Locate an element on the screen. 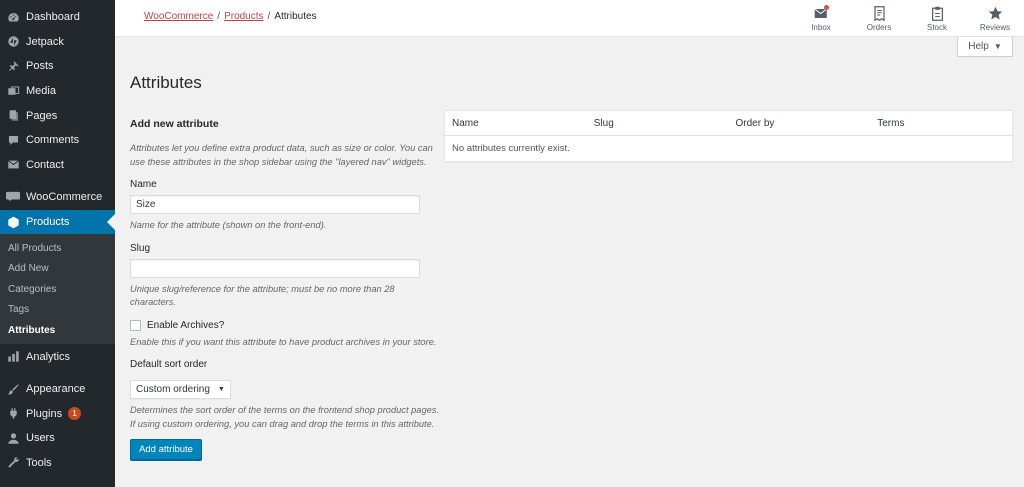 This screenshot has height=487, width=1024. sidebar-item-woocommerce: WooCommerce is located at coordinates (57, 197).